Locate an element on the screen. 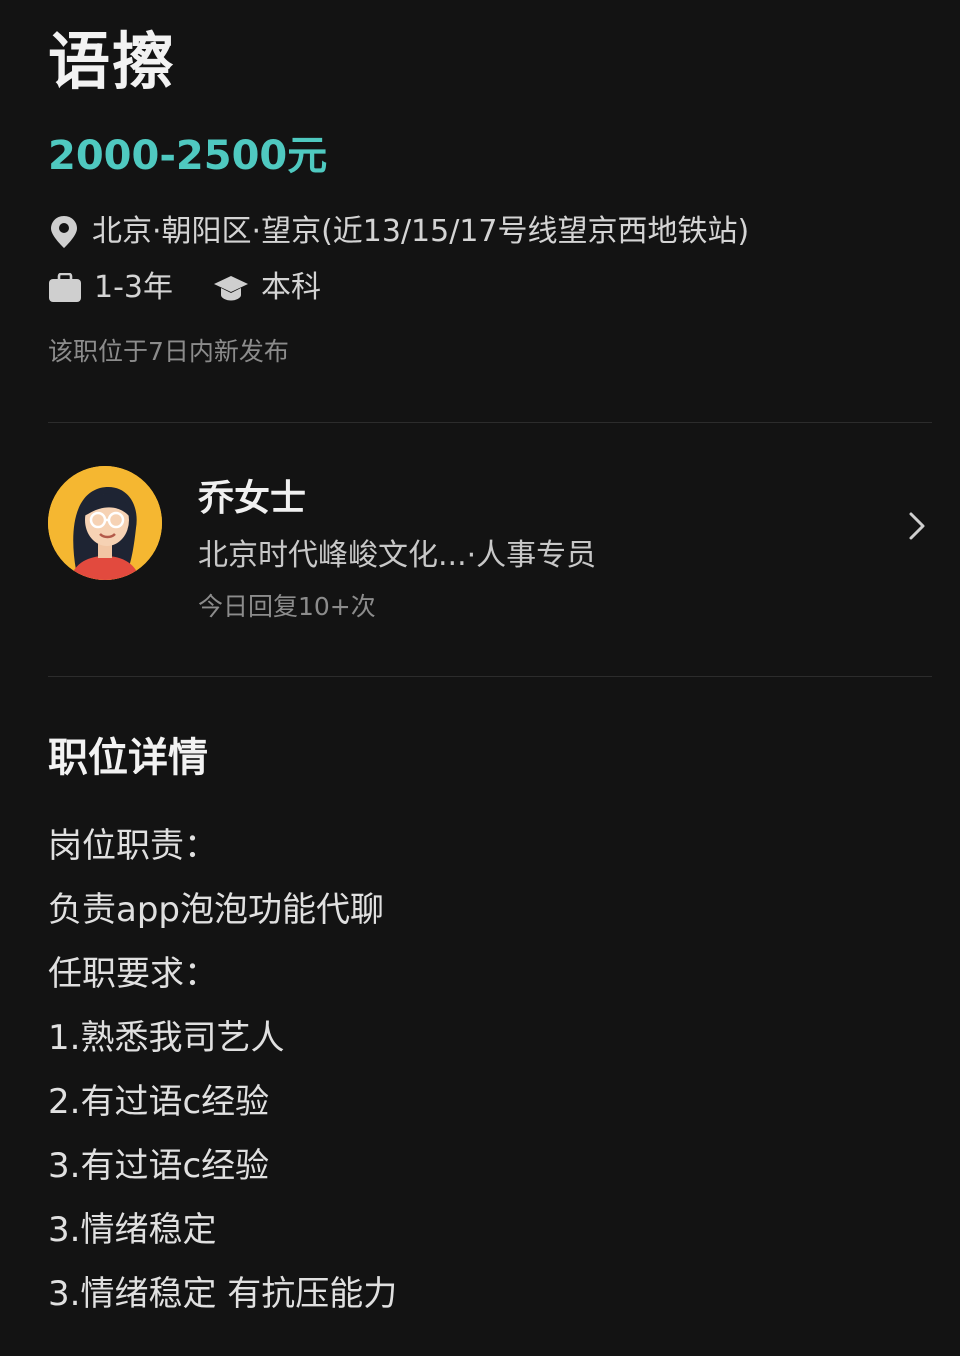 This screenshot has width=960, height=1356. briefcase-icon is located at coordinates (65, 288).